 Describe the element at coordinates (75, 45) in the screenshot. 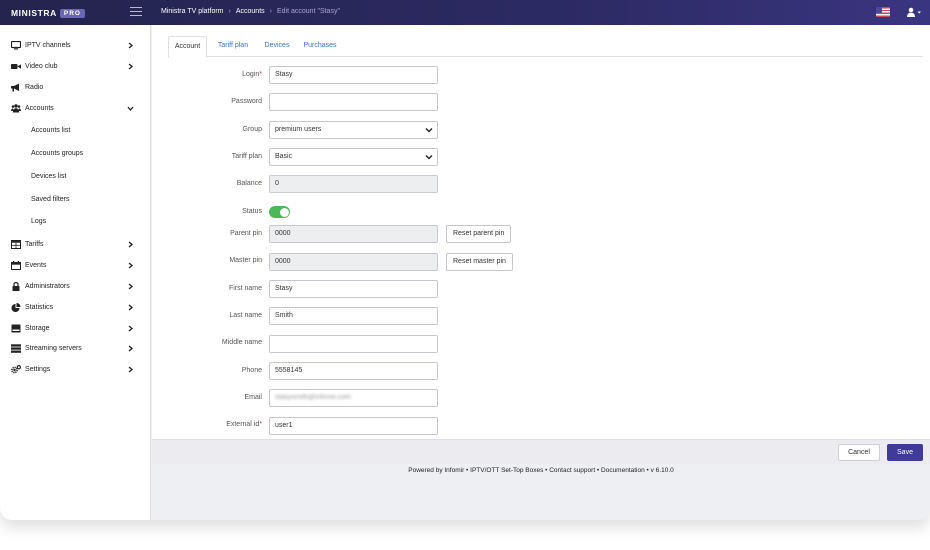

I see `sidebar-item-iptv-channels: IPTV channels` at that location.